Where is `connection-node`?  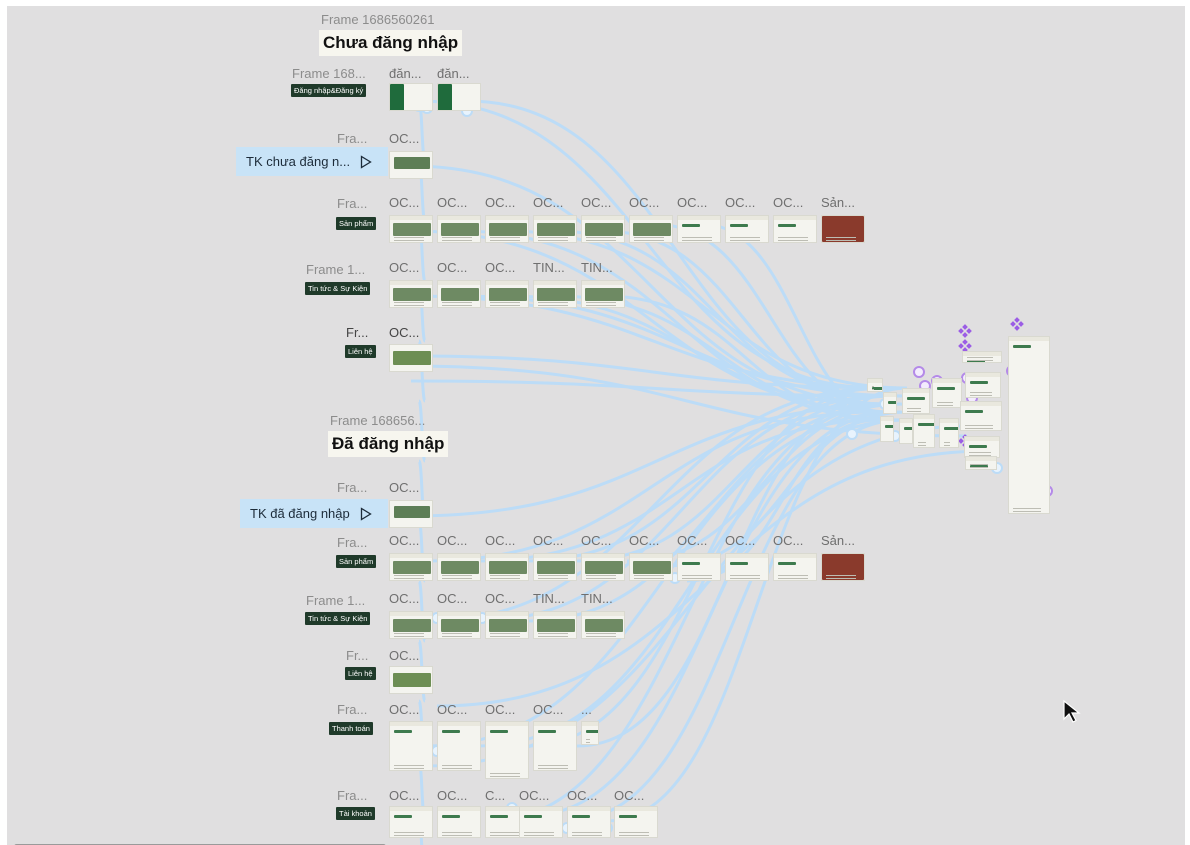 connection-node is located at coordinates (852, 434).